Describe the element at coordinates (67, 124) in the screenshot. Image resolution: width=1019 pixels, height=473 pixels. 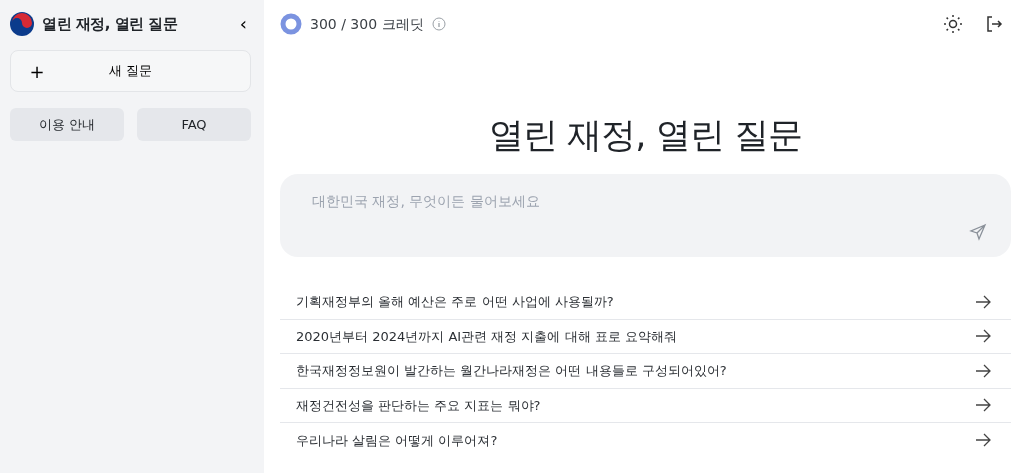
I see `sidebar-link: 이용 안내` at that location.